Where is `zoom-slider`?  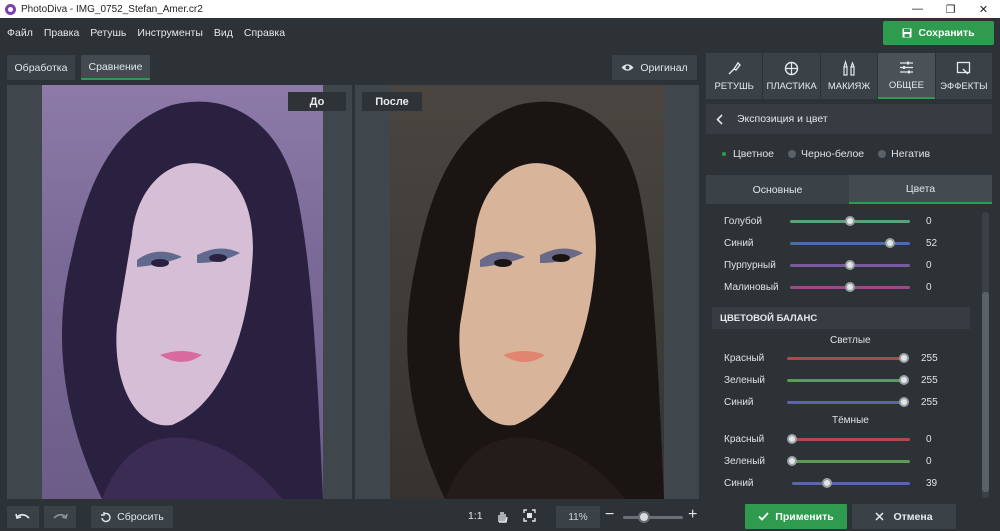
zoom-slider is located at coordinates (653, 517).